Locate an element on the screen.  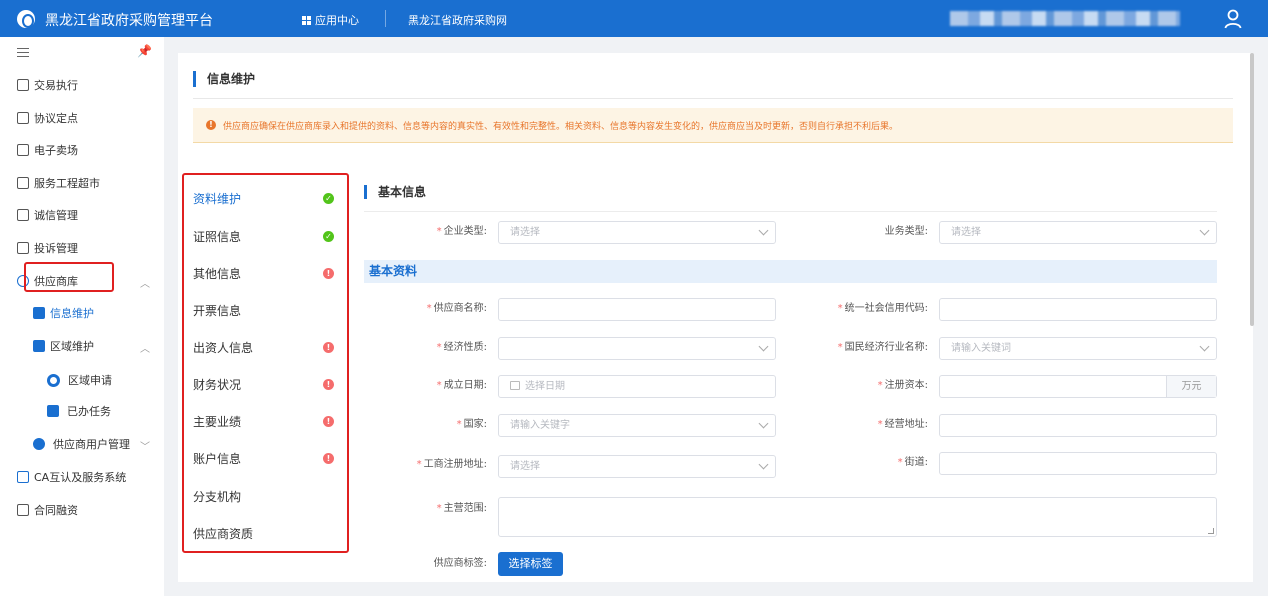
check-icon: ✓ is located at coordinates (328, 198).